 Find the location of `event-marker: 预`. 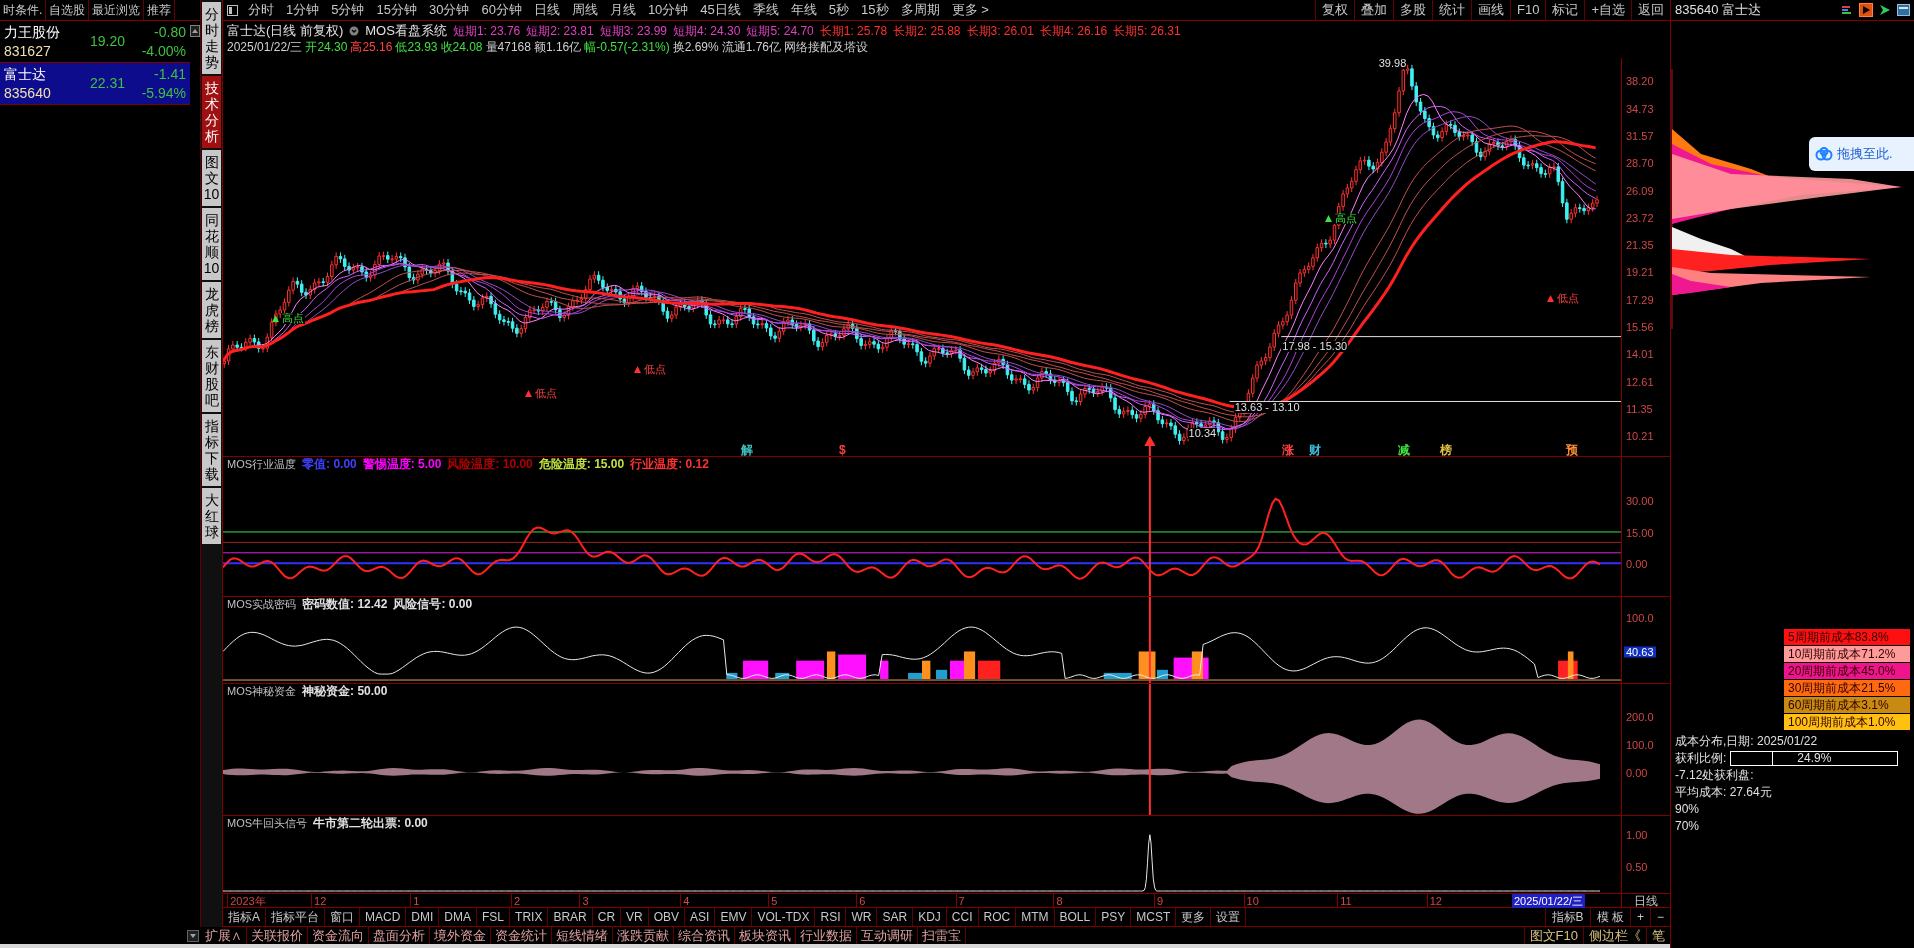

event-marker: 预 is located at coordinates (1572, 450).